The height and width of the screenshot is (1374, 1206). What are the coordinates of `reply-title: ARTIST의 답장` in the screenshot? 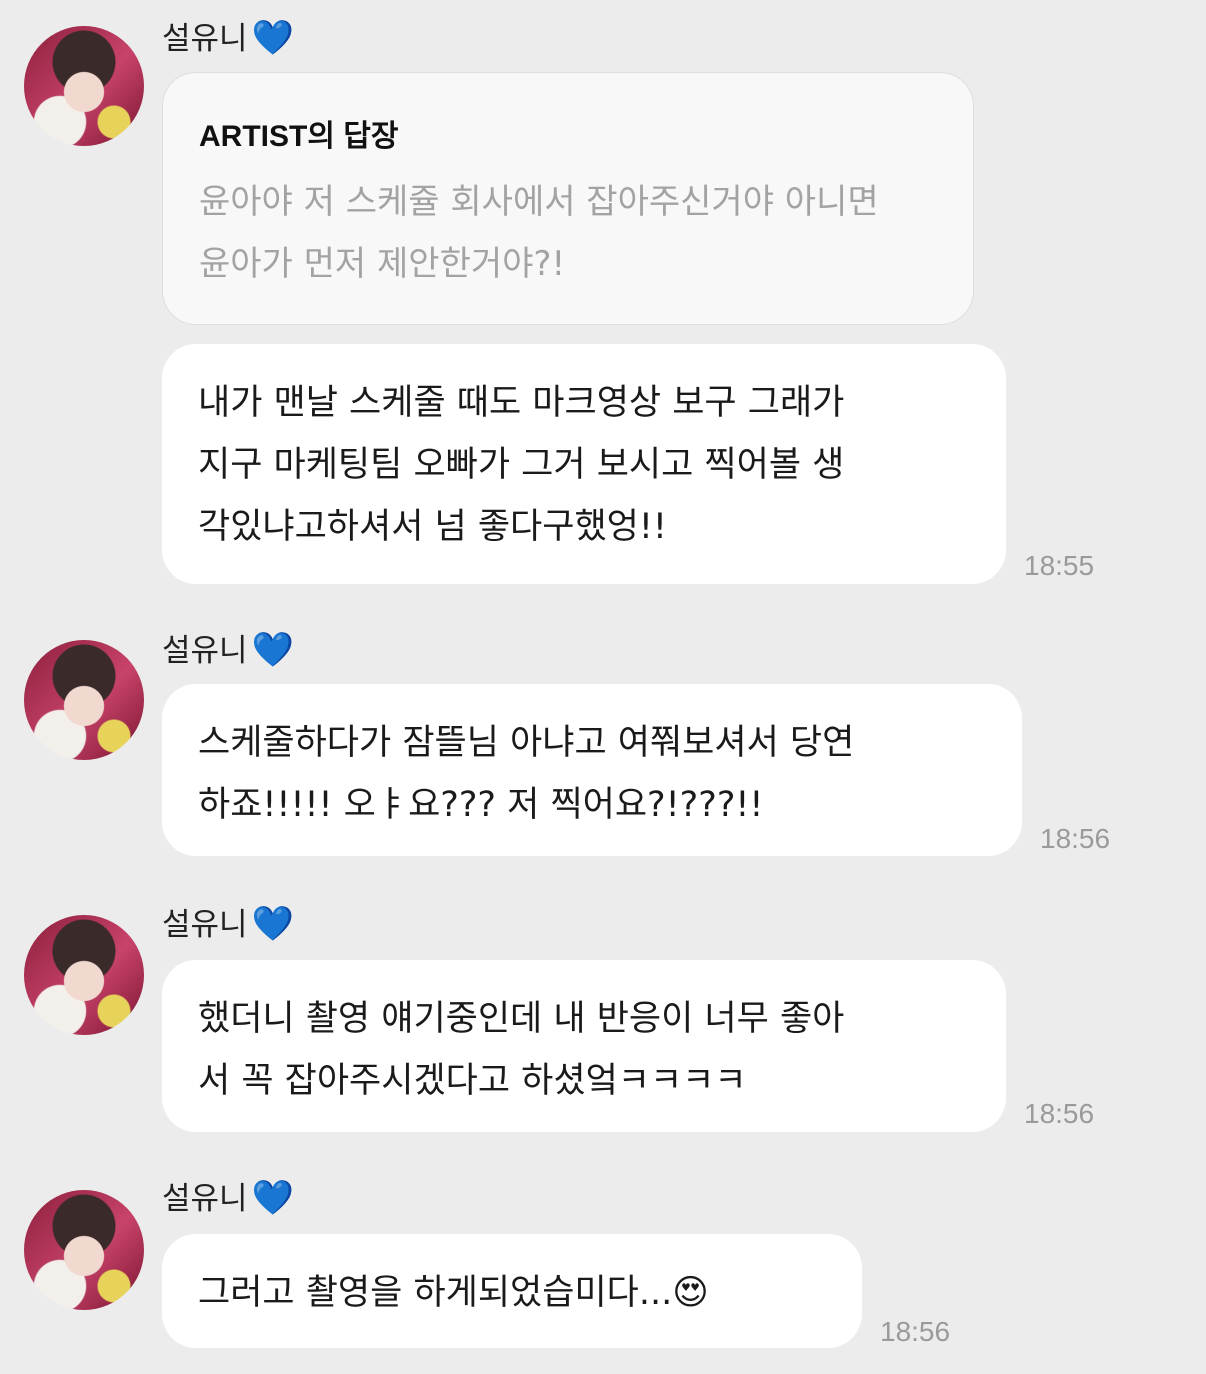 It's located at (299, 136).